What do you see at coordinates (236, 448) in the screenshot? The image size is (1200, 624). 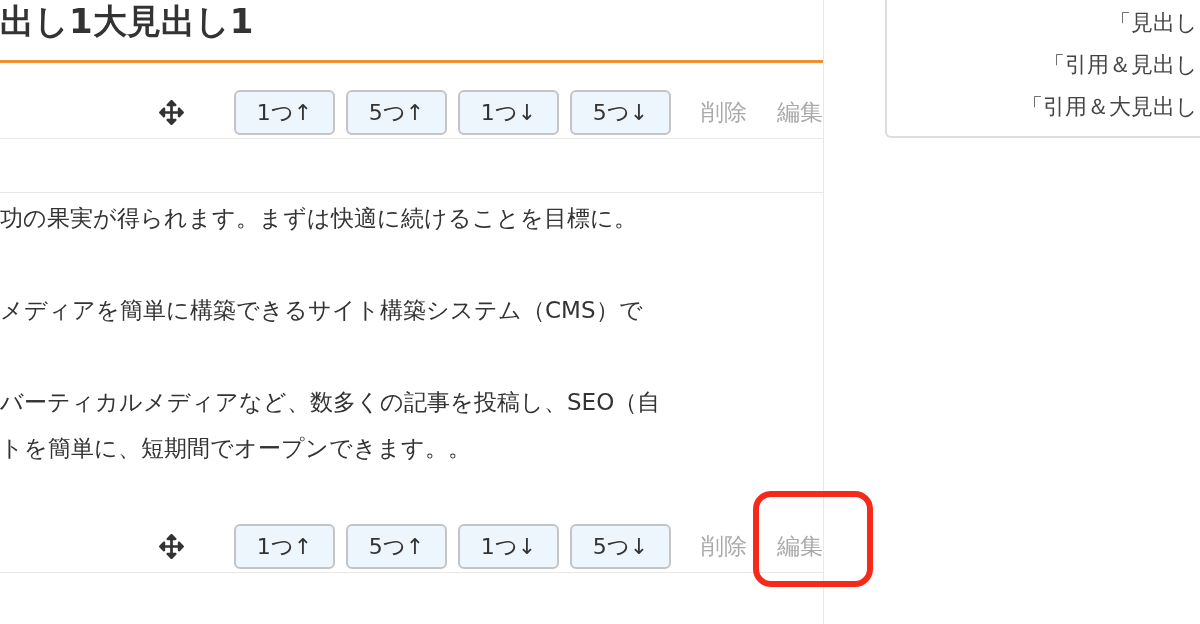 I see `paragraph-line: トを簡単に、短期間でオープンできます。。` at bounding box center [236, 448].